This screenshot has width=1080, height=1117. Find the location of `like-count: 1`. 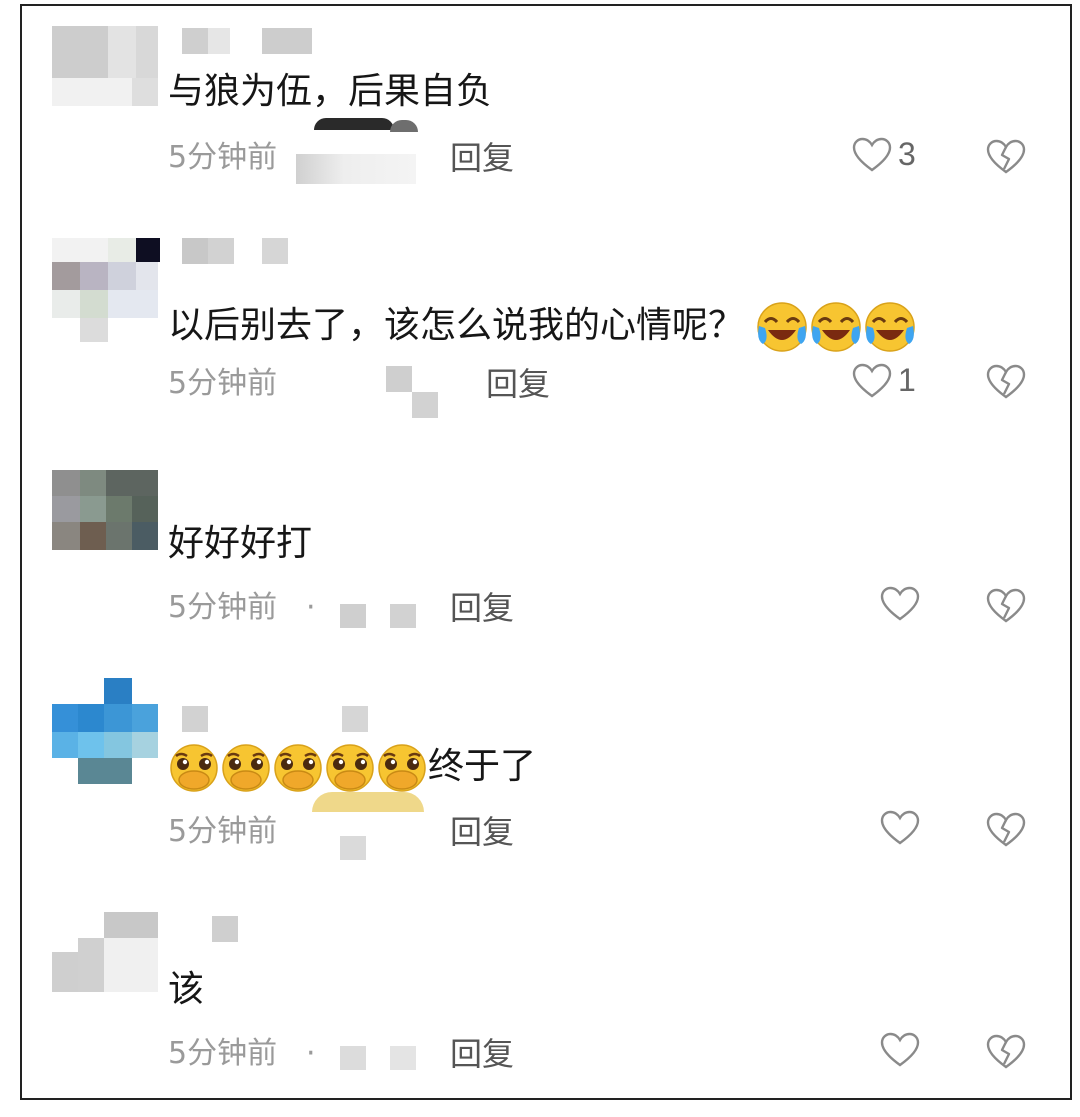

like-count: 1 is located at coordinates (907, 380).